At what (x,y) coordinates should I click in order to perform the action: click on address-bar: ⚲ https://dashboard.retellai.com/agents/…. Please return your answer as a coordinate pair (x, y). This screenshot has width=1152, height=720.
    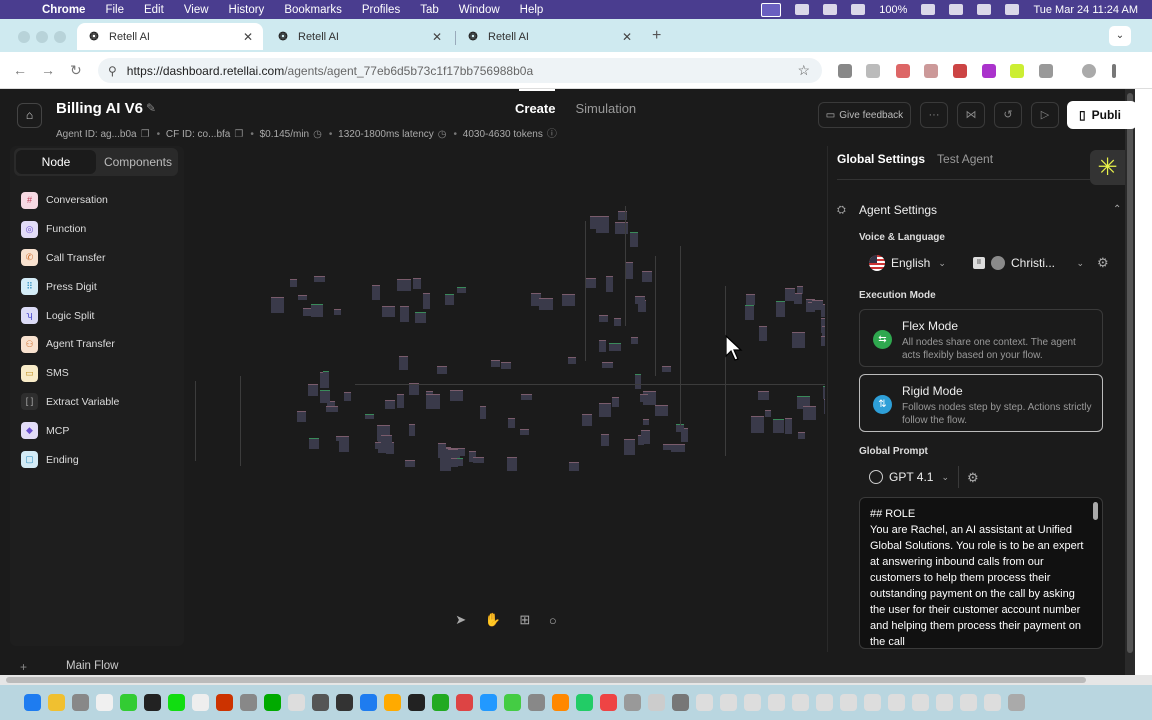
    Looking at the image, I should click on (460, 70).